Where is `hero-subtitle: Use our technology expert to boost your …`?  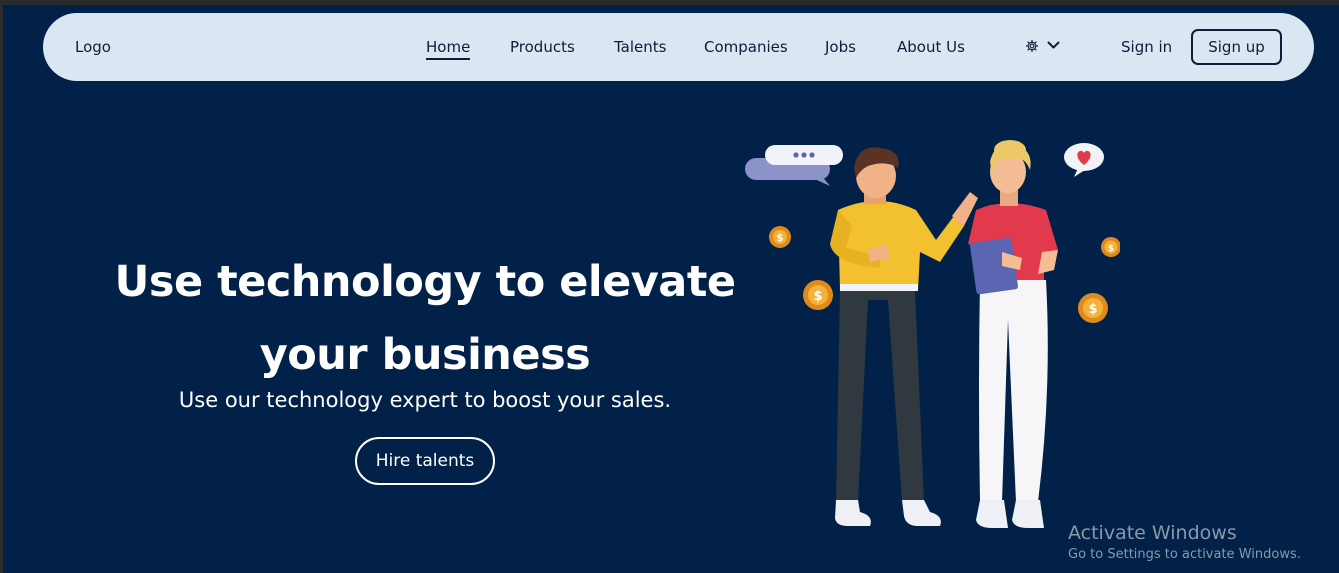
hero-subtitle: Use our technology expert to boost your … is located at coordinates (425, 400).